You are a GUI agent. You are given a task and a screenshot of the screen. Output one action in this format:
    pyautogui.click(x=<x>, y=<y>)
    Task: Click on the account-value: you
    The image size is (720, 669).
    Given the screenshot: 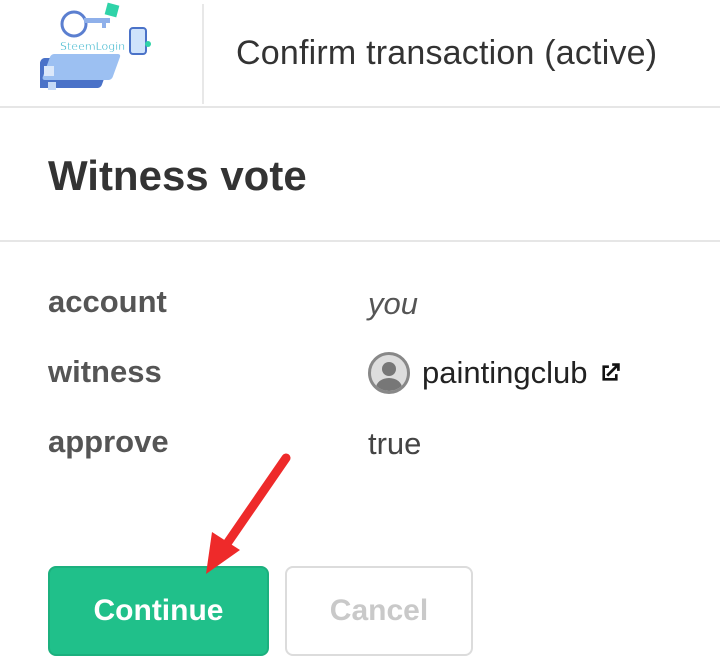 What is the action you would take?
    pyautogui.click(x=393, y=303)
    